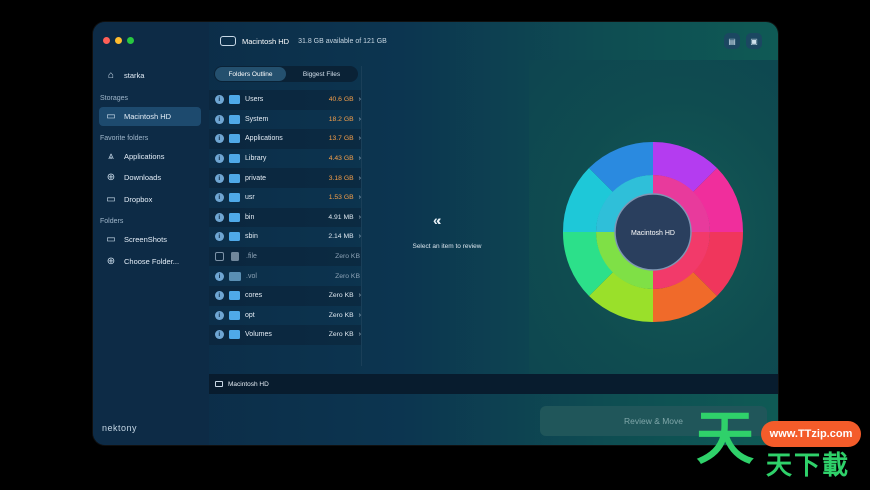 This screenshot has width=870, height=490. I want to click on storages-heading: Storages, so click(114, 98).